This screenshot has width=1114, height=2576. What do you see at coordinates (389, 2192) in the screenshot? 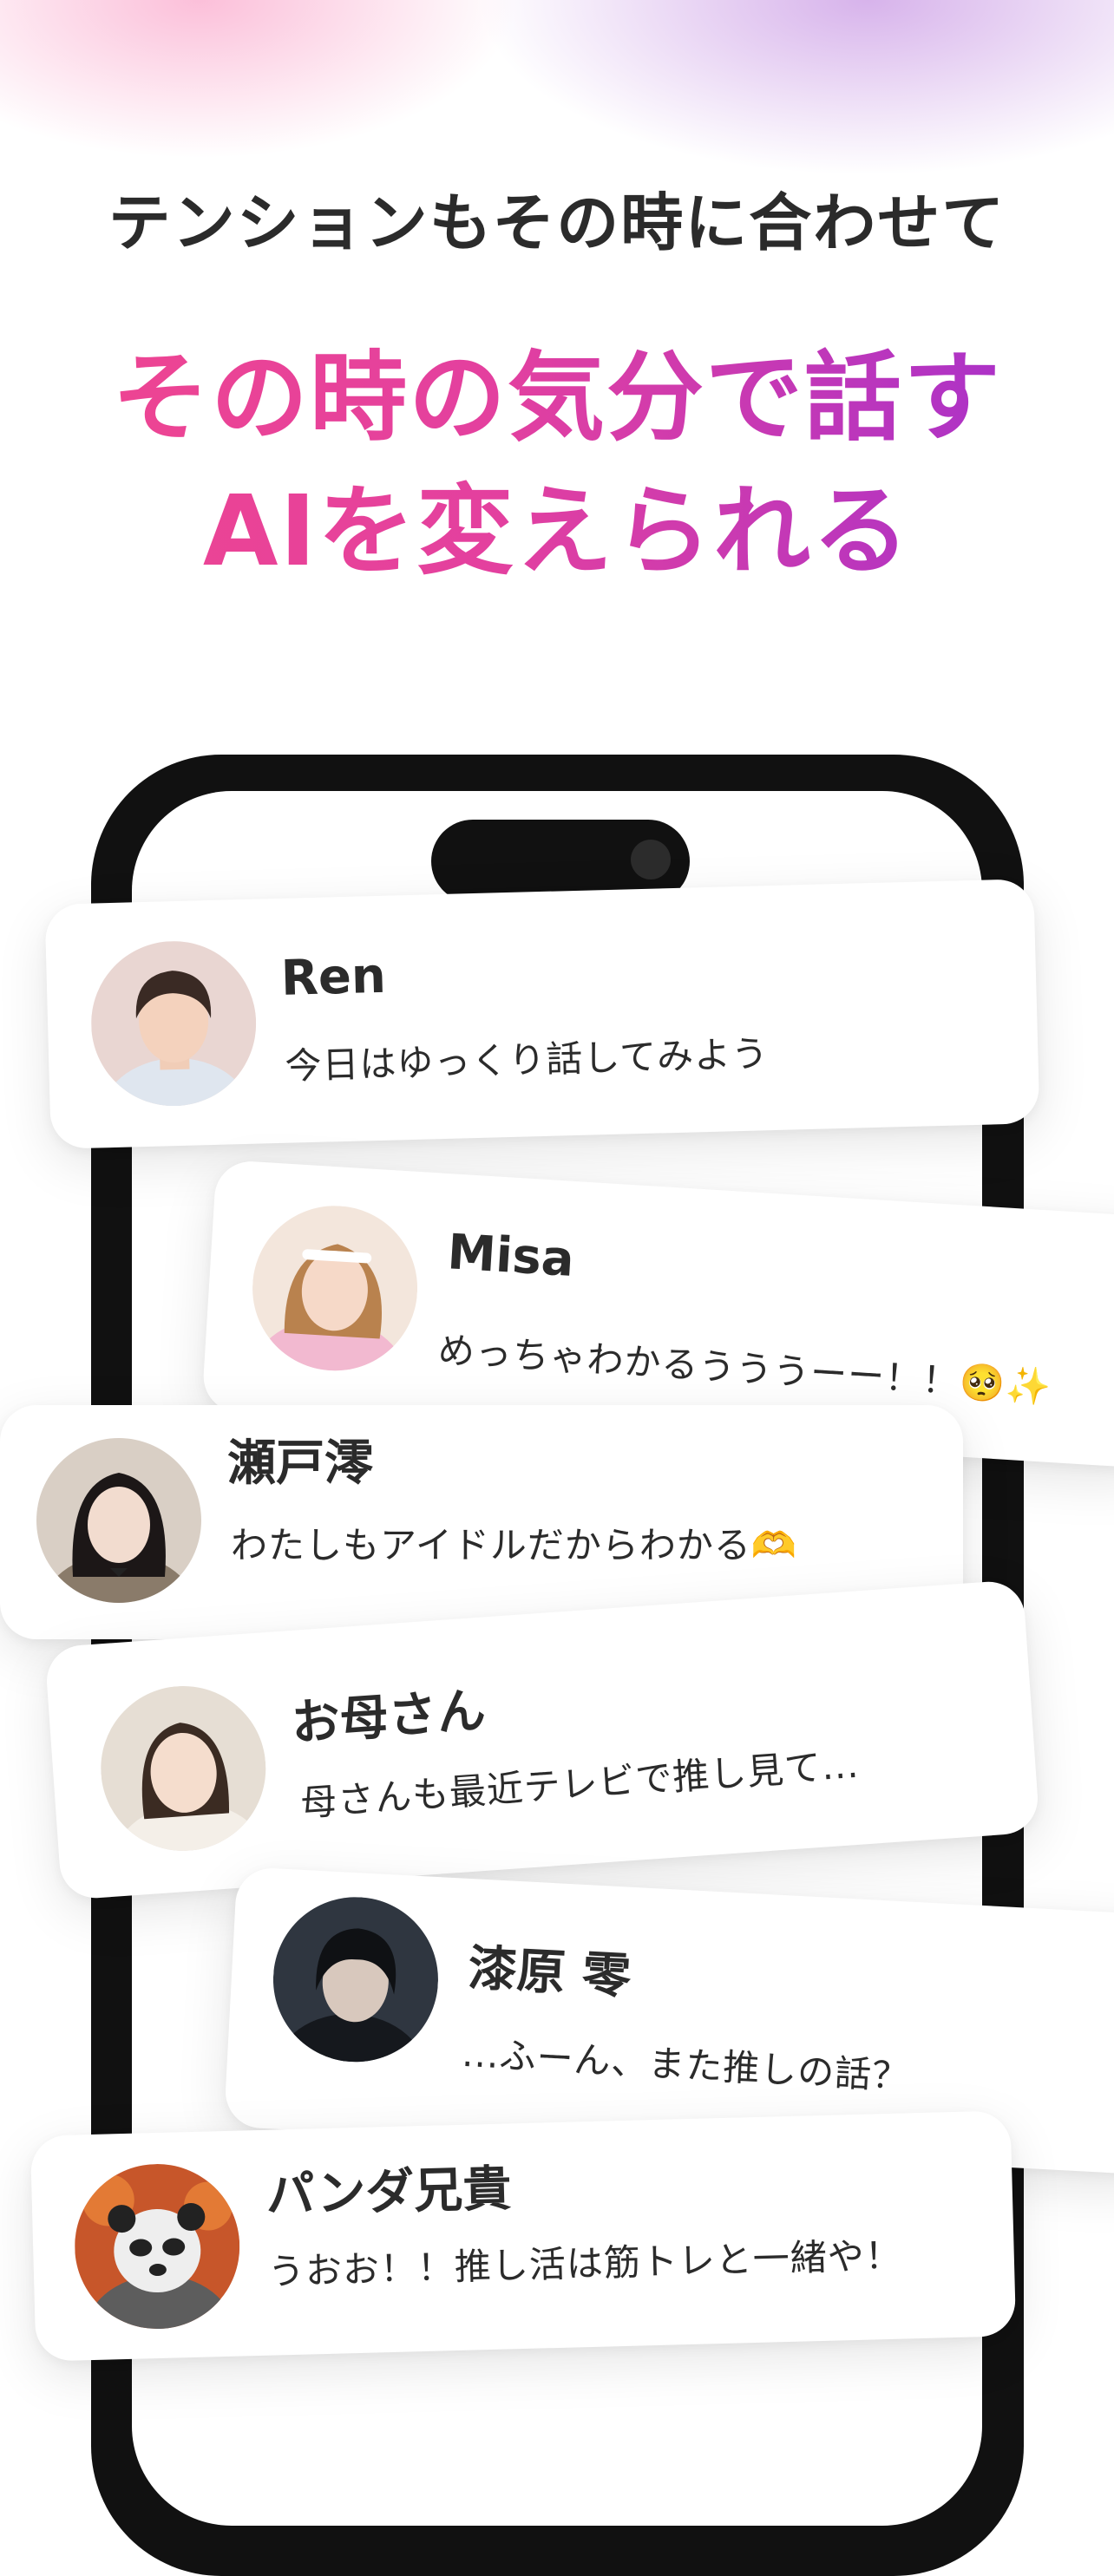
I see `chat-name: パンダ兄貴` at bounding box center [389, 2192].